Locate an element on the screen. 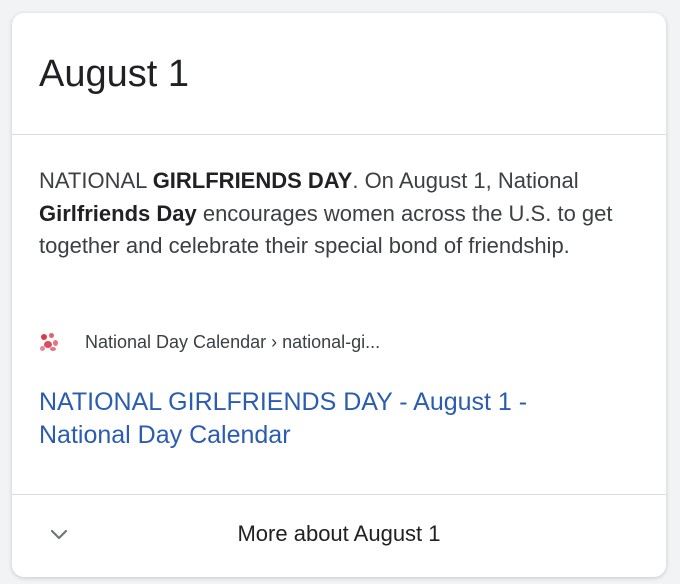 The width and height of the screenshot is (680, 584). site-favicon-icon is located at coordinates (49, 342).